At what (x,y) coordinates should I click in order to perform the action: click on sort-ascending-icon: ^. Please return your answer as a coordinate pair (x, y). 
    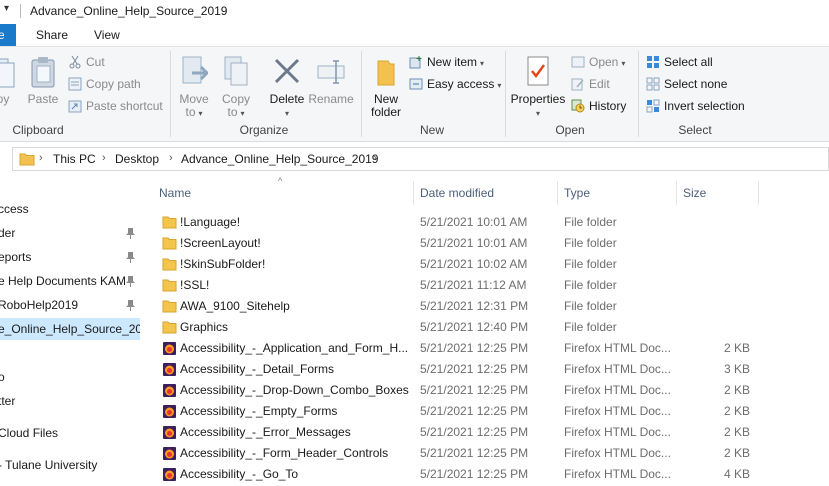
    Looking at the image, I should click on (280, 181).